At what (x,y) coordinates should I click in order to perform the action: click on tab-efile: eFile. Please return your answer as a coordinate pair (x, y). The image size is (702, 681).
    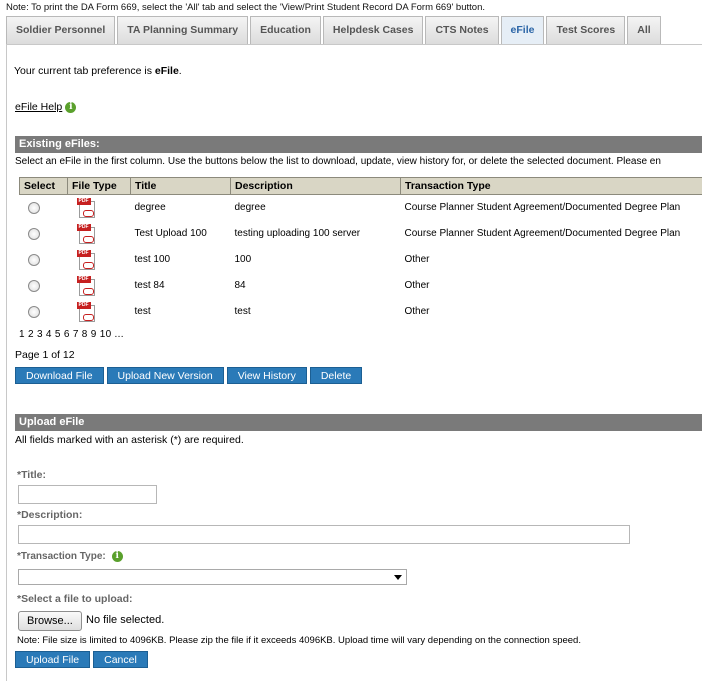
    Looking at the image, I should click on (522, 30).